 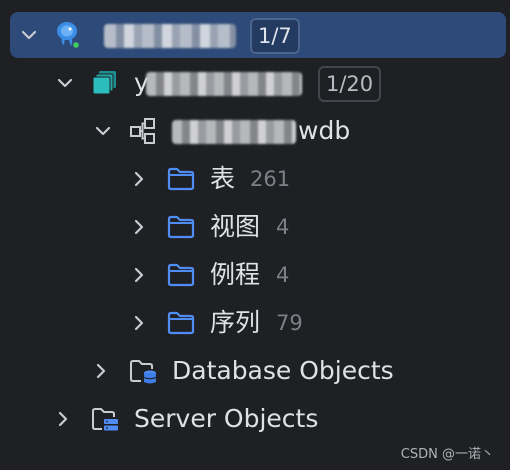 I want to click on postgresql-elephant-icon, so click(x=67, y=35).